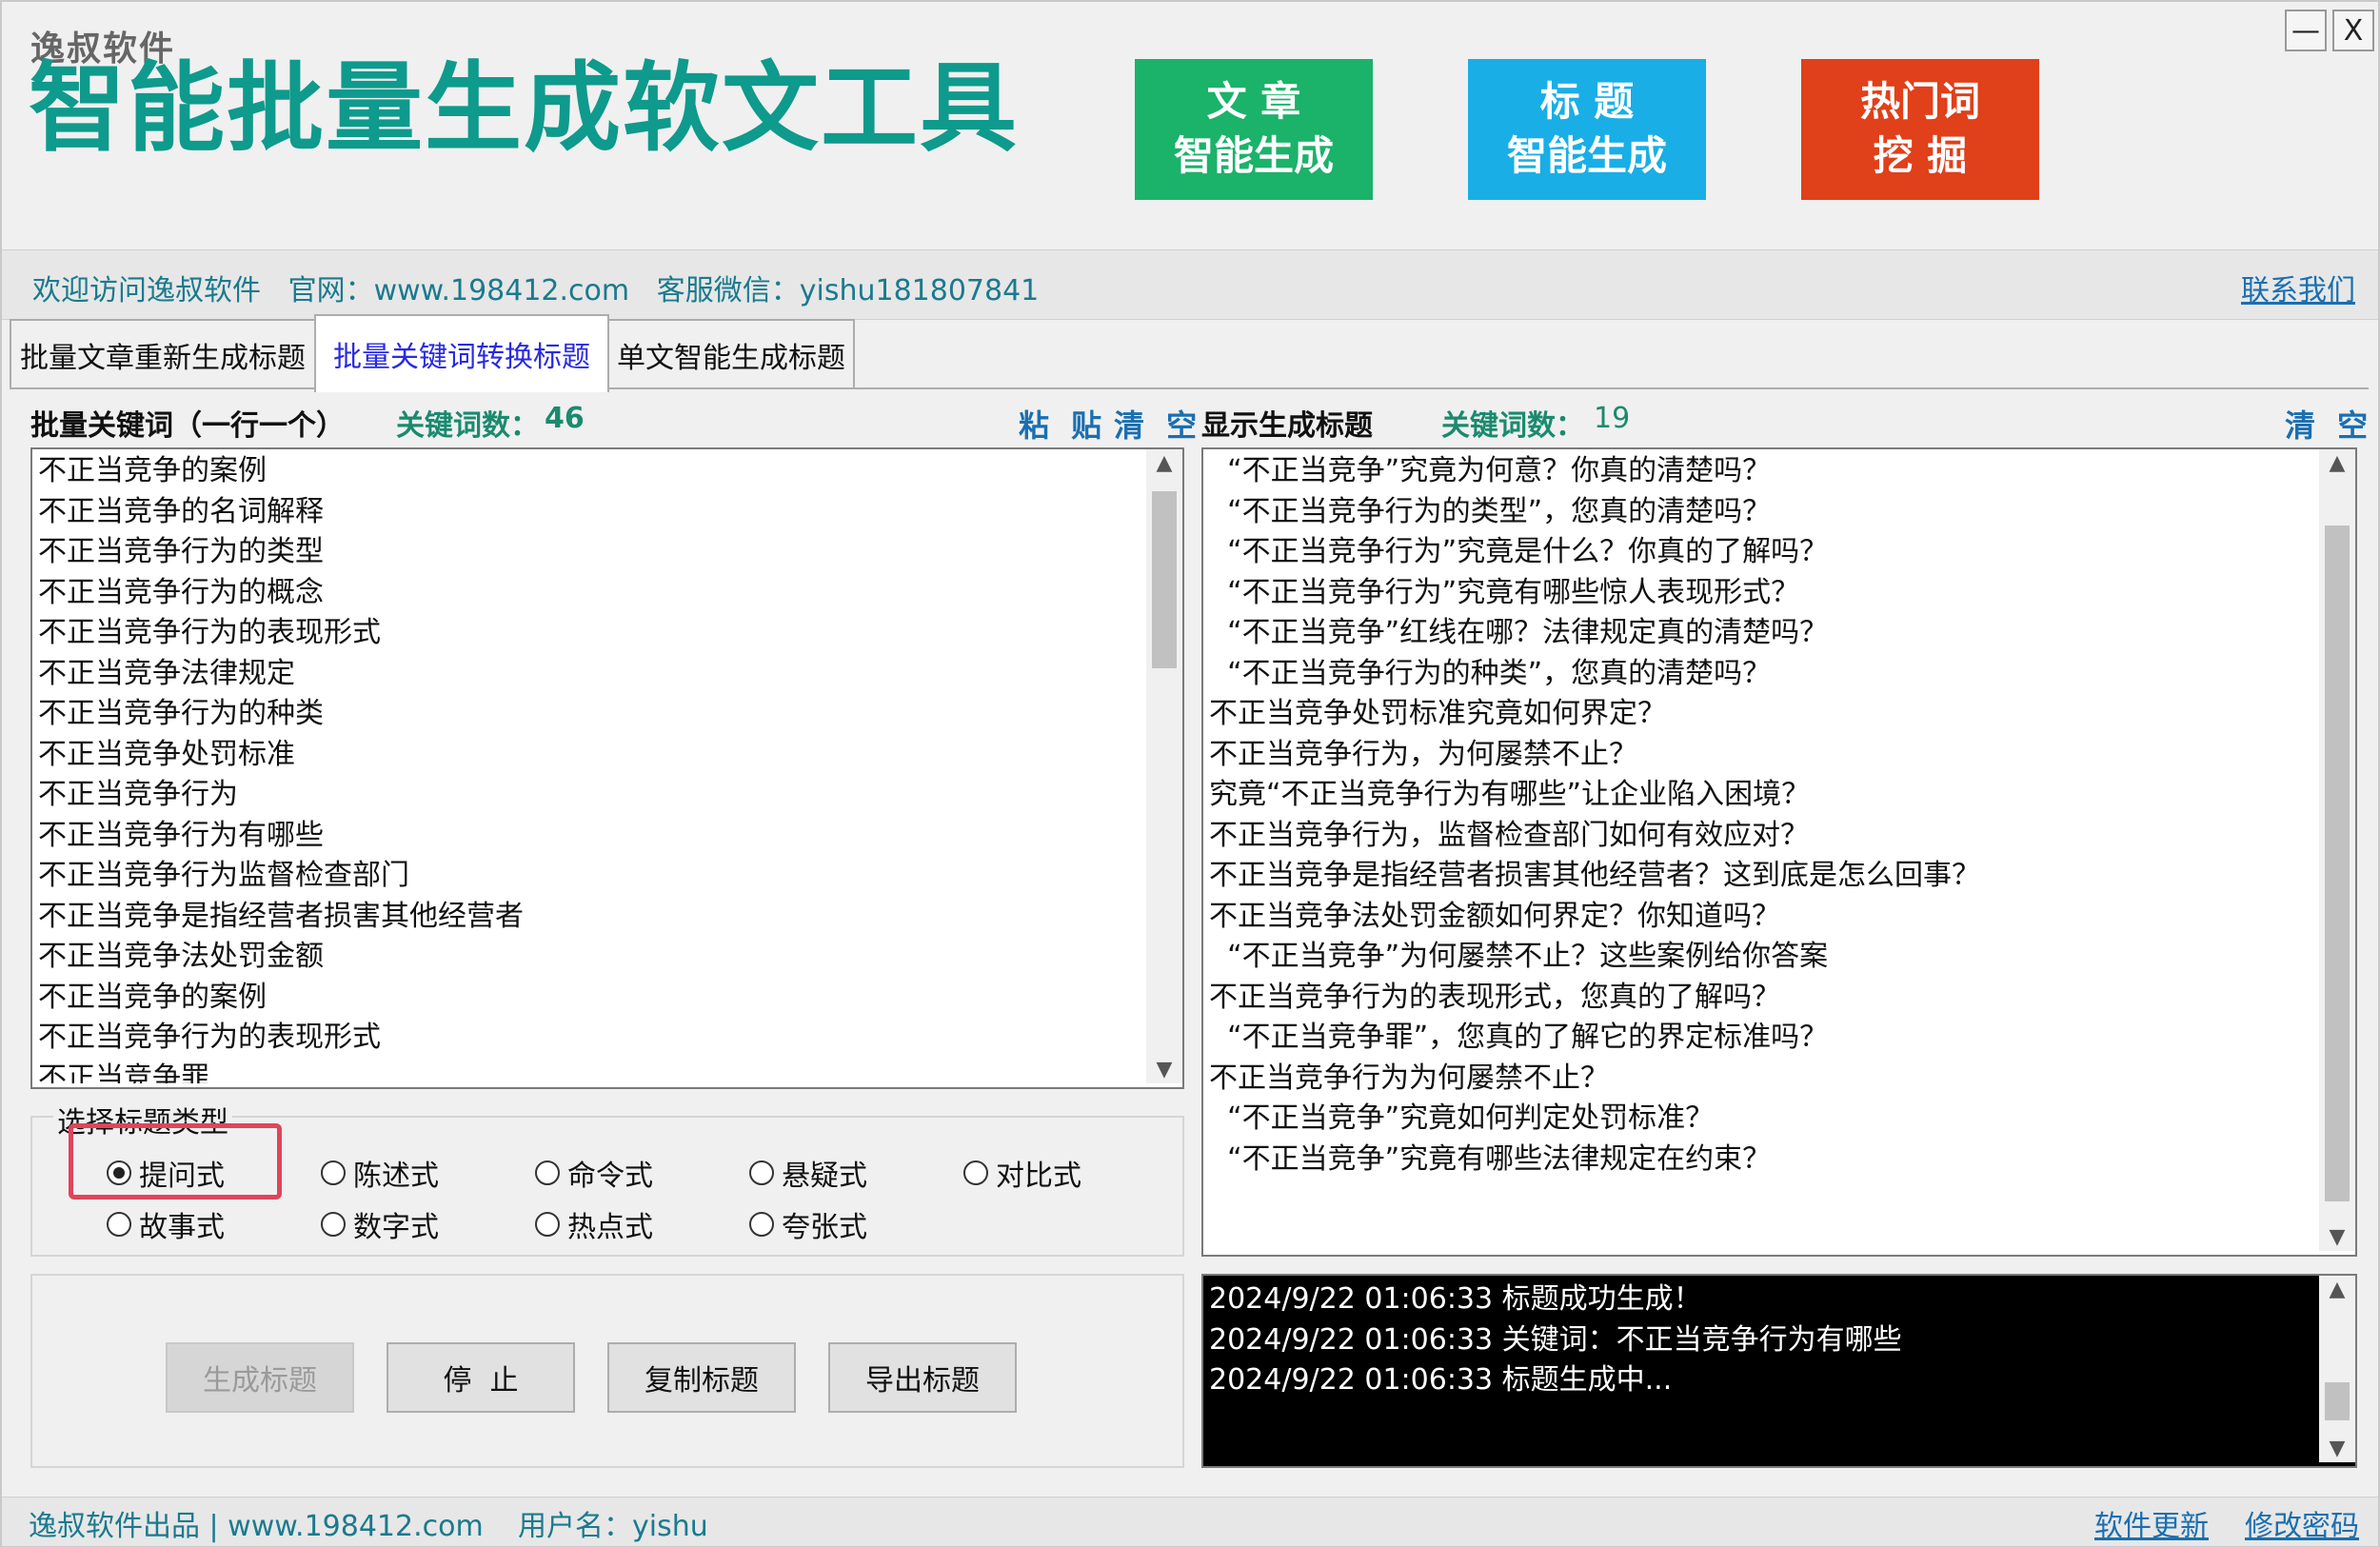 The height and width of the screenshot is (1547, 2380). I want to click on log-line: 2024/9/22 01:06:33 关键词：不正当竞争行为有哪些, so click(1555, 1339).